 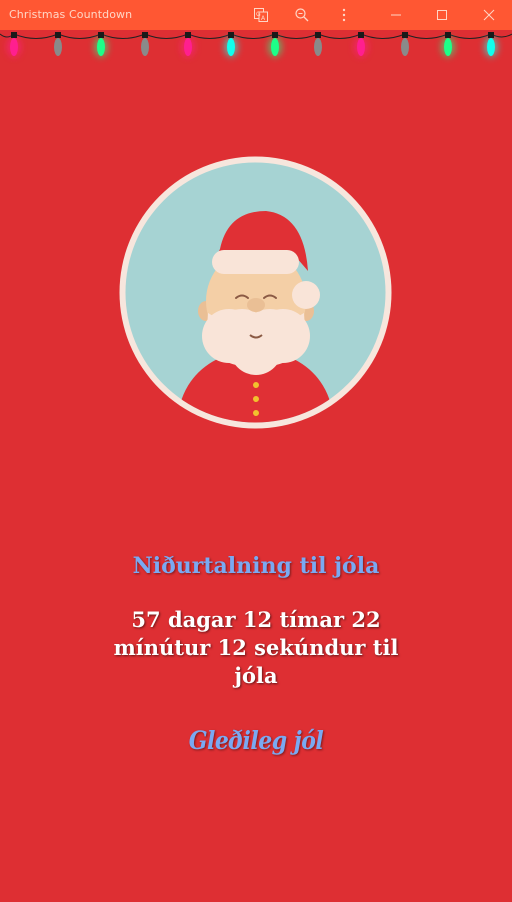 What do you see at coordinates (396, 15) in the screenshot?
I see `minimize-icon` at bounding box center [396, 15].